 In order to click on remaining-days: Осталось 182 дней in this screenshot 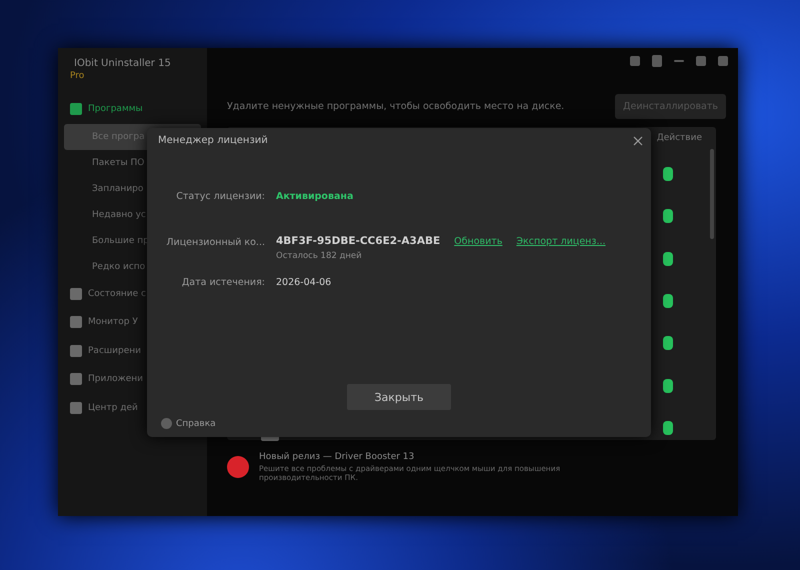, I will do `click(463, 256)`.